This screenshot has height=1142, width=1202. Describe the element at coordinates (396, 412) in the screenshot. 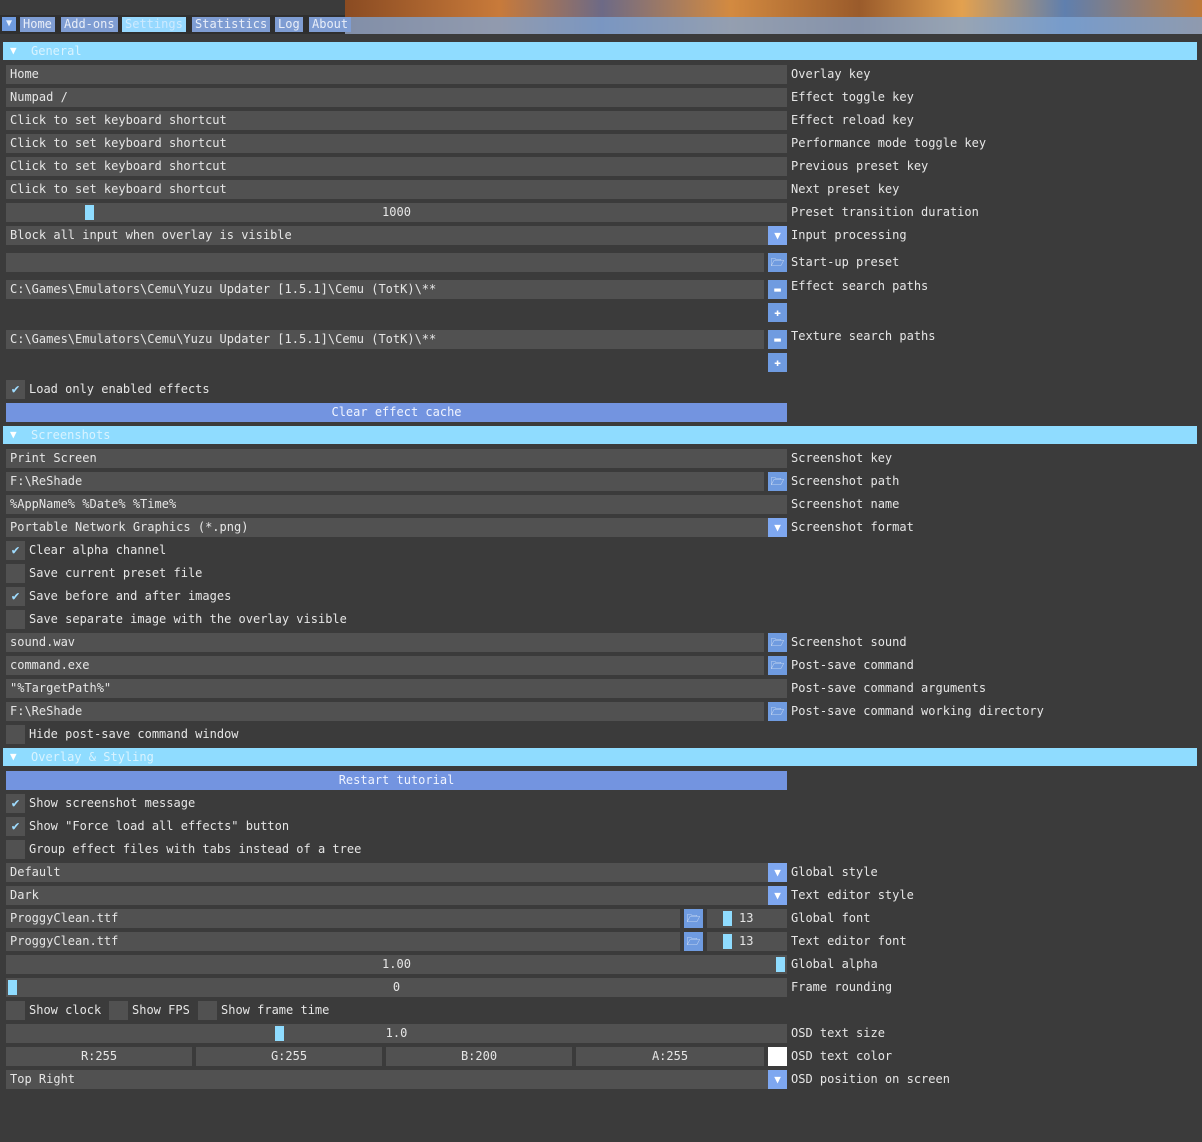

I see `clear-effect-cache-button: Clear effect cache` at that location.